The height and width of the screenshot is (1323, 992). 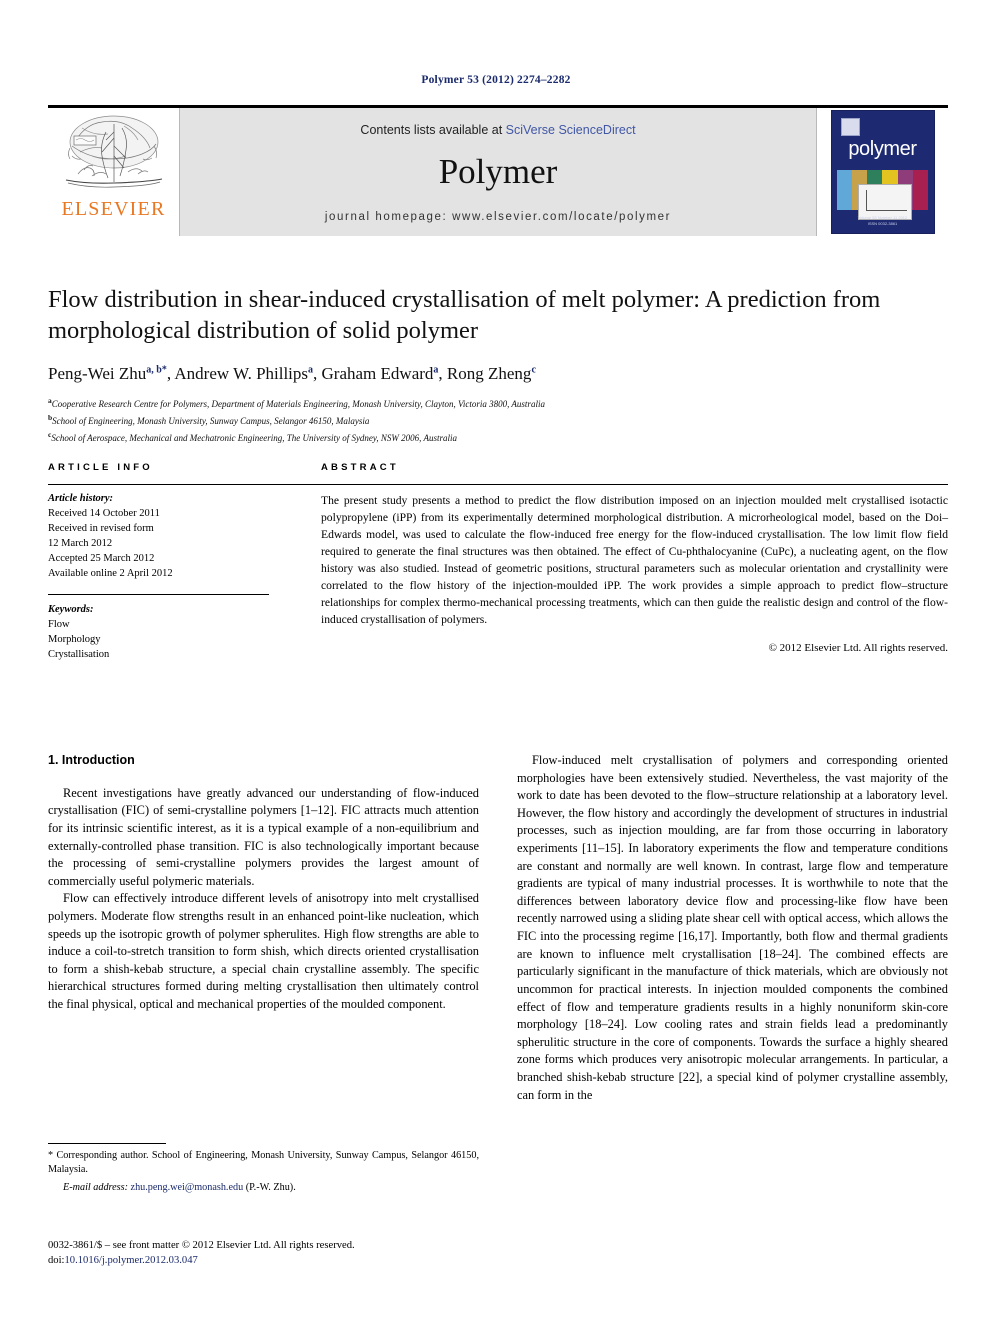 I want to click on author-name: Peng-Wei Zhu, so click(x=97, y=373).